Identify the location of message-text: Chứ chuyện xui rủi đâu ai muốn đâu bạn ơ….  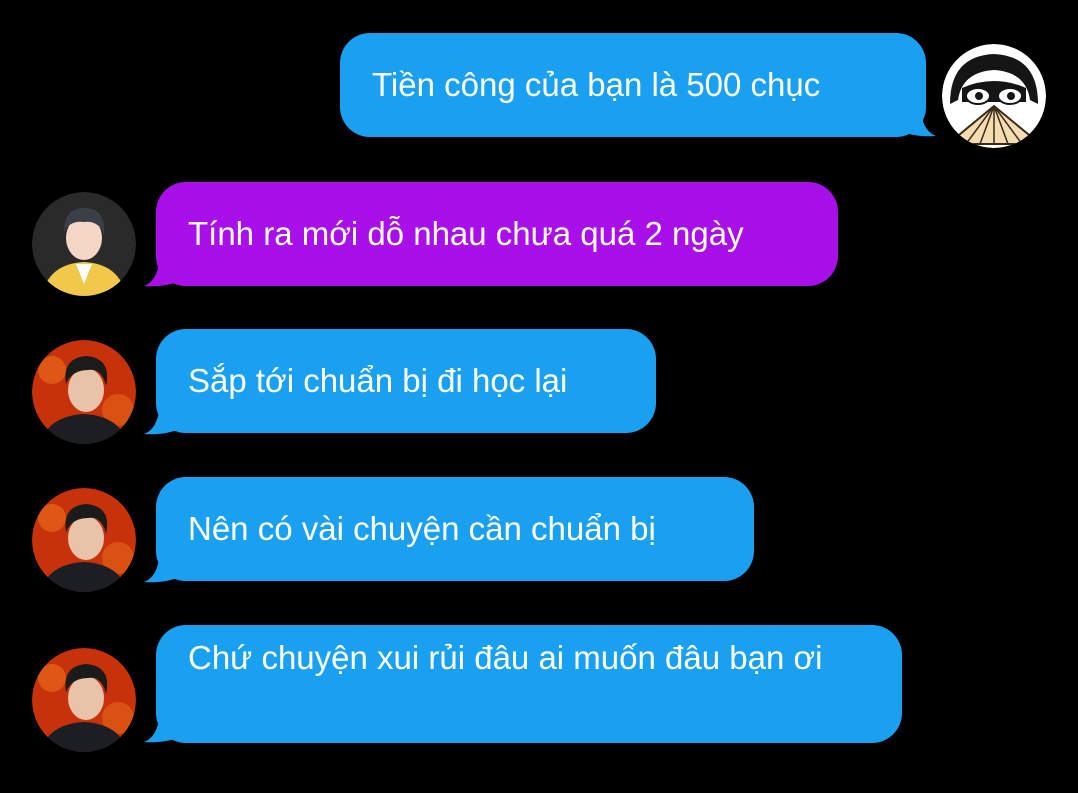
(505, 657).